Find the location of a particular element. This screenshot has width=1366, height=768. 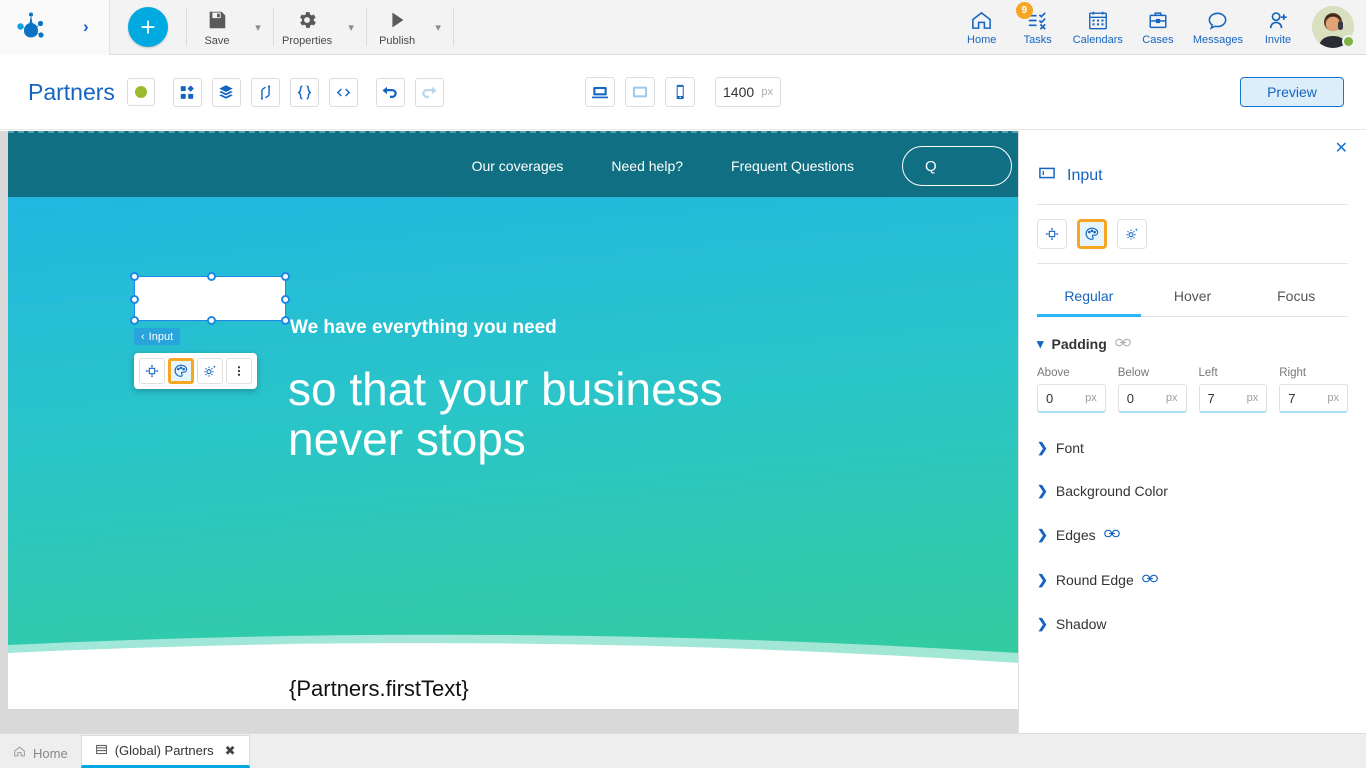

toolbar-divider is located at coordinates (186, 27).